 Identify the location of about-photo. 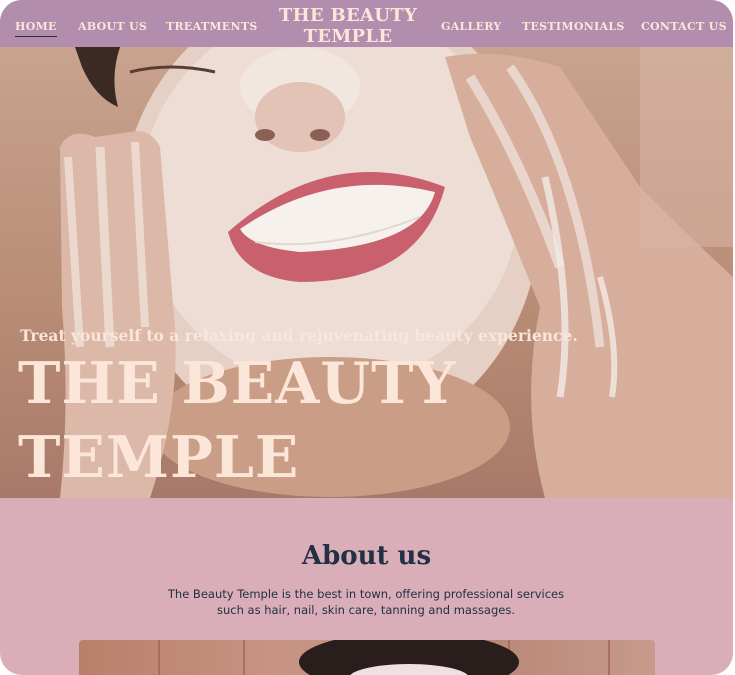
(367, 657).